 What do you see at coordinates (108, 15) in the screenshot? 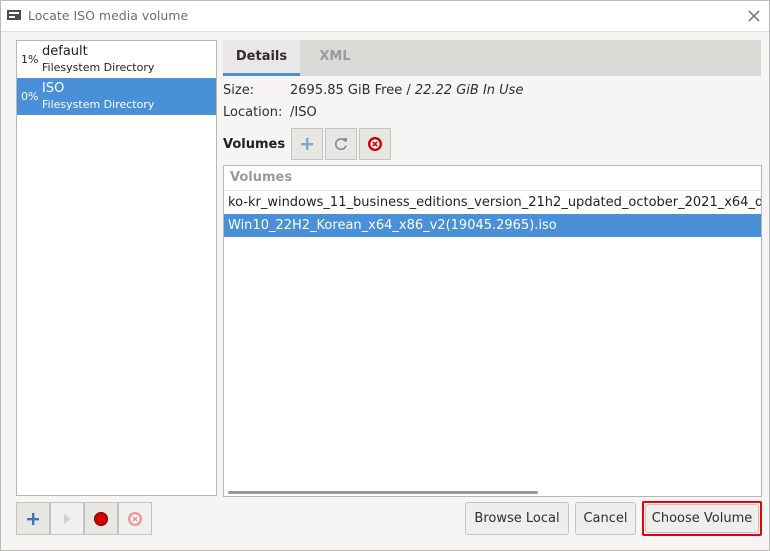
I see `window-title: Locate ISO media volume` at bounding box center [108, 15].